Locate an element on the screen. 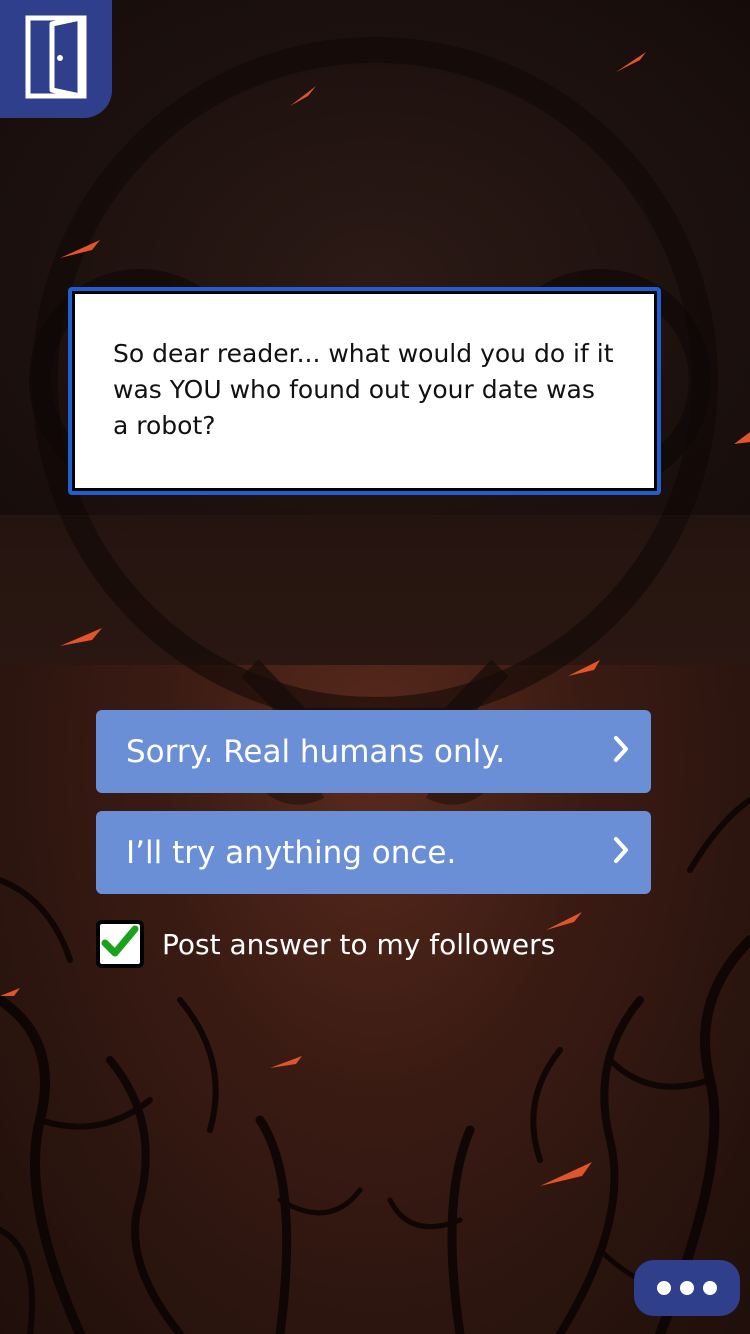  door-exit-icon is located at coordinates (56, 59).